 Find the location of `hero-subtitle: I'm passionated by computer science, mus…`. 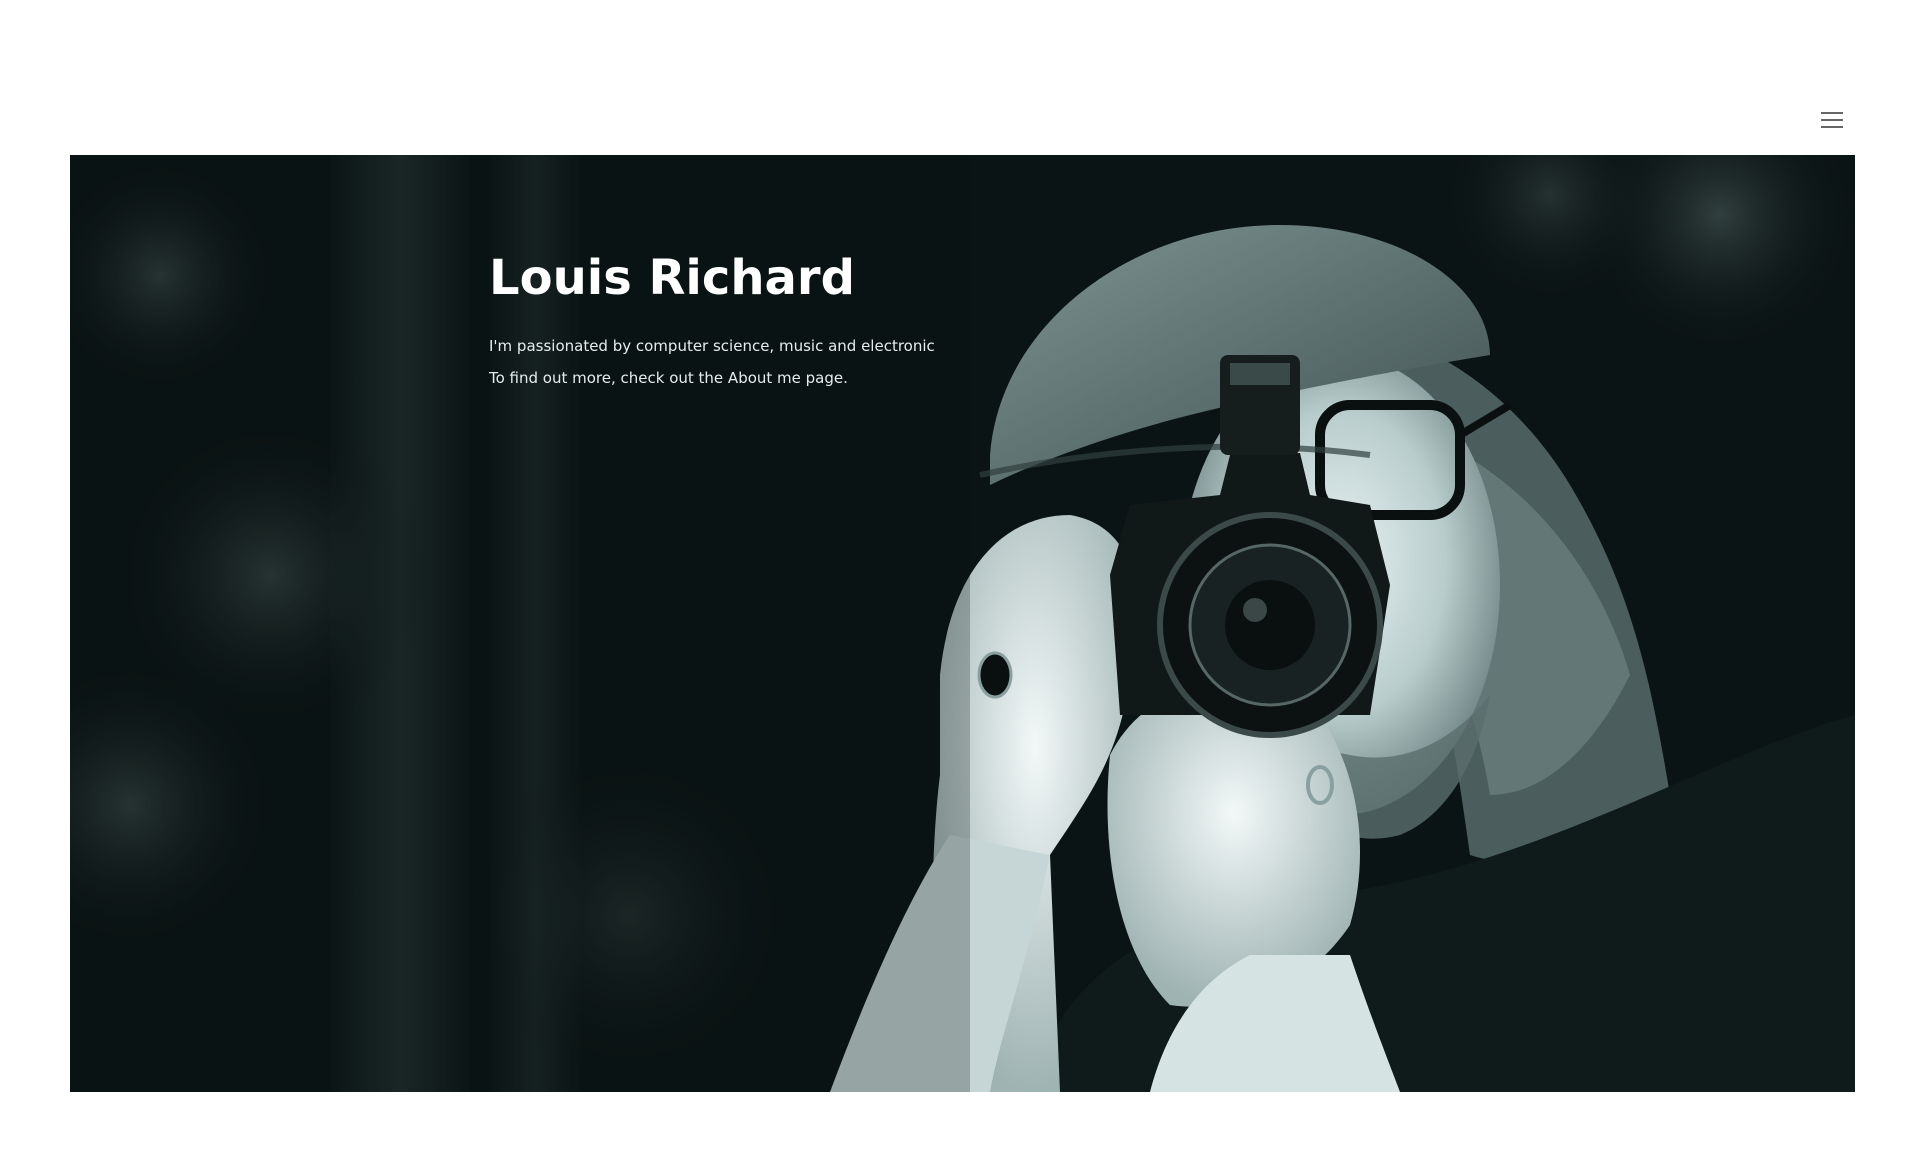

hero-subtitle: I'm passionated by computer science, mus… is located at coordinates (712, 346).